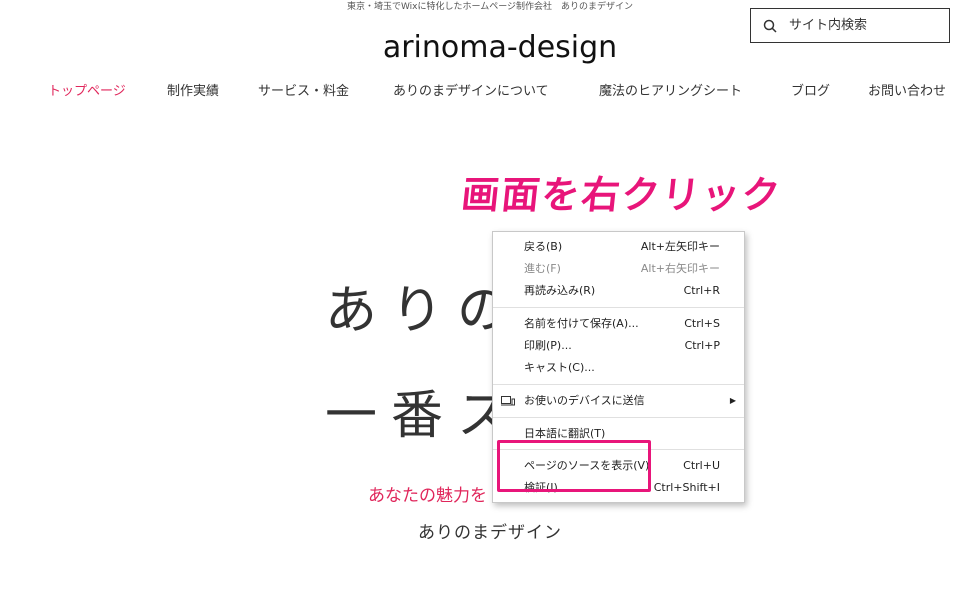 The width and height of the screenshot is (980, 605). What do you see at coordinates (427, 496) in the screenshot?
I see `hero-tagline: あなたの魅力を` at bounding box center [427, 496].